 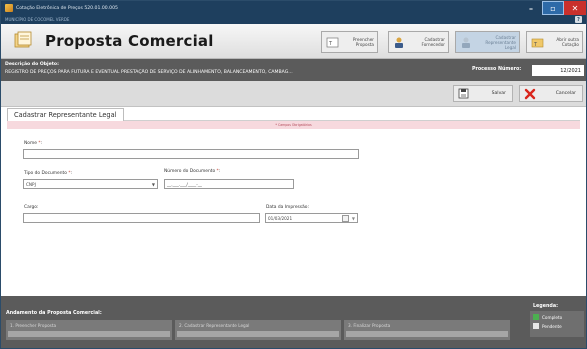 I want to click on legend-swatch-complete, so click(x=536, y=317).